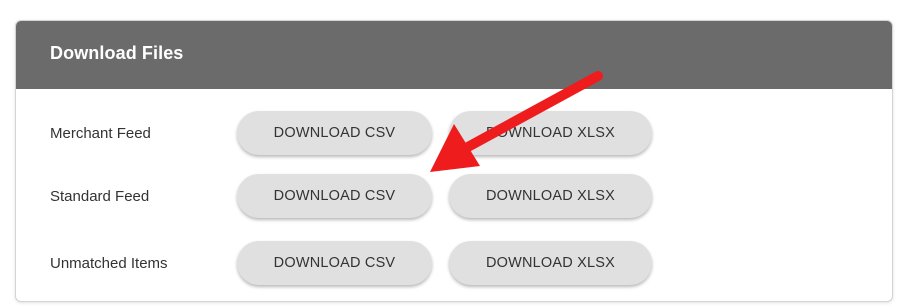  I want to click on merchant-feed-download-csv-button: DOWNLOAD CSV, so click(334, 133).